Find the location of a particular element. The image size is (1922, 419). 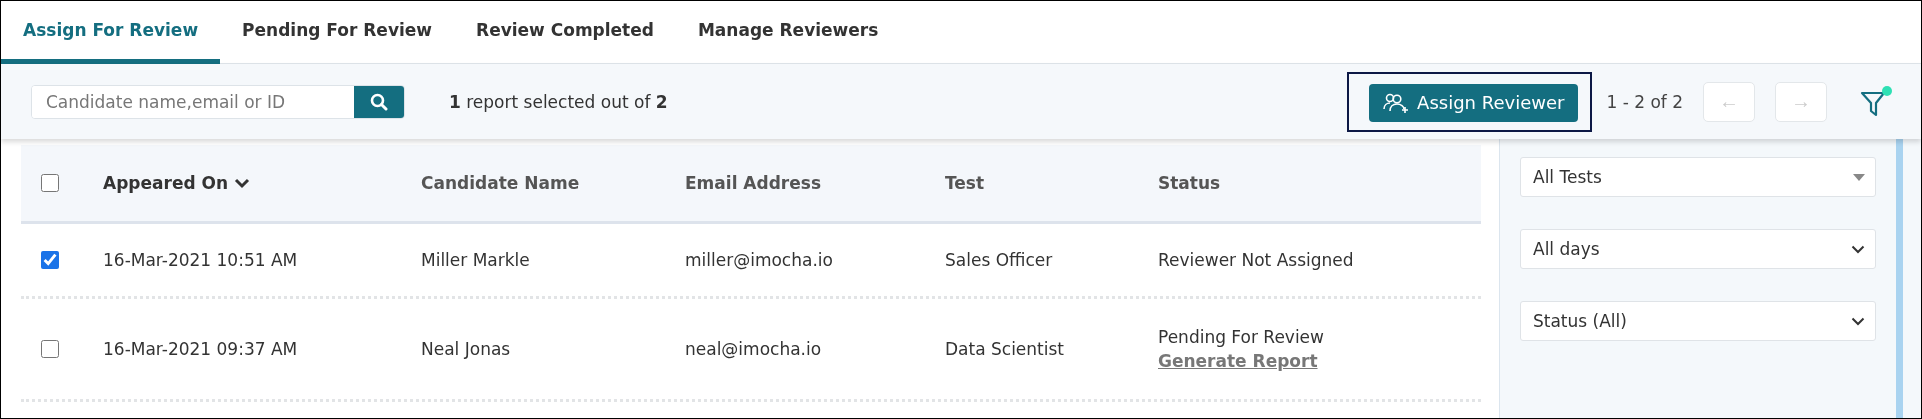

column-header: Status is located at coordinates (1319, 183).